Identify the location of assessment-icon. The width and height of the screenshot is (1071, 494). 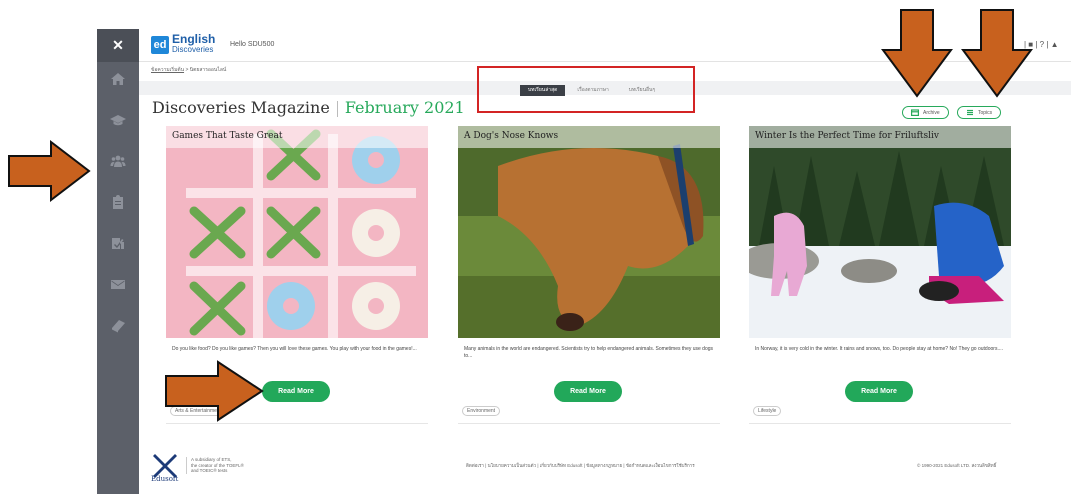
(118, 243).